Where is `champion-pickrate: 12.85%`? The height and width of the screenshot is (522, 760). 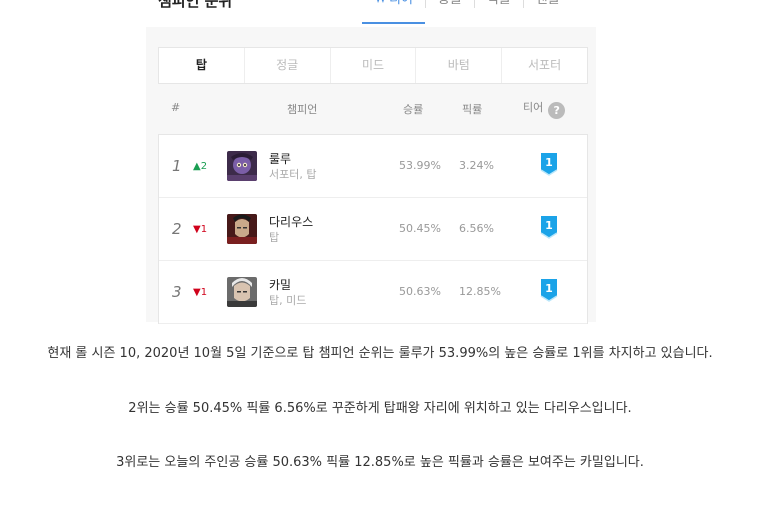 champion-pickrate: 12.85% is located at coordinates (480, 291).